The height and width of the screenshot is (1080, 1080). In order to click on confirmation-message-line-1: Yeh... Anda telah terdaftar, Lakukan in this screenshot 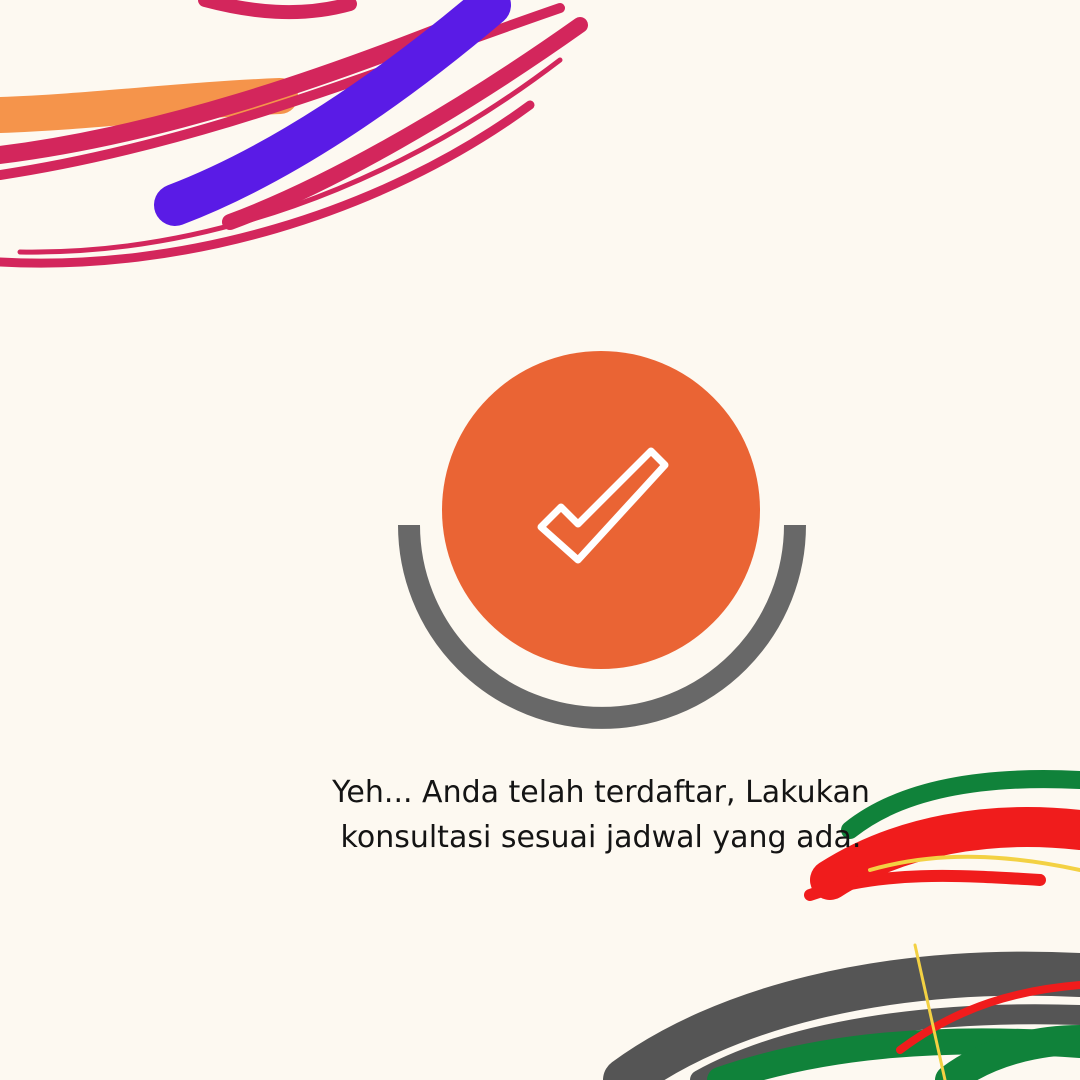, I will do `click(601, 792)`.